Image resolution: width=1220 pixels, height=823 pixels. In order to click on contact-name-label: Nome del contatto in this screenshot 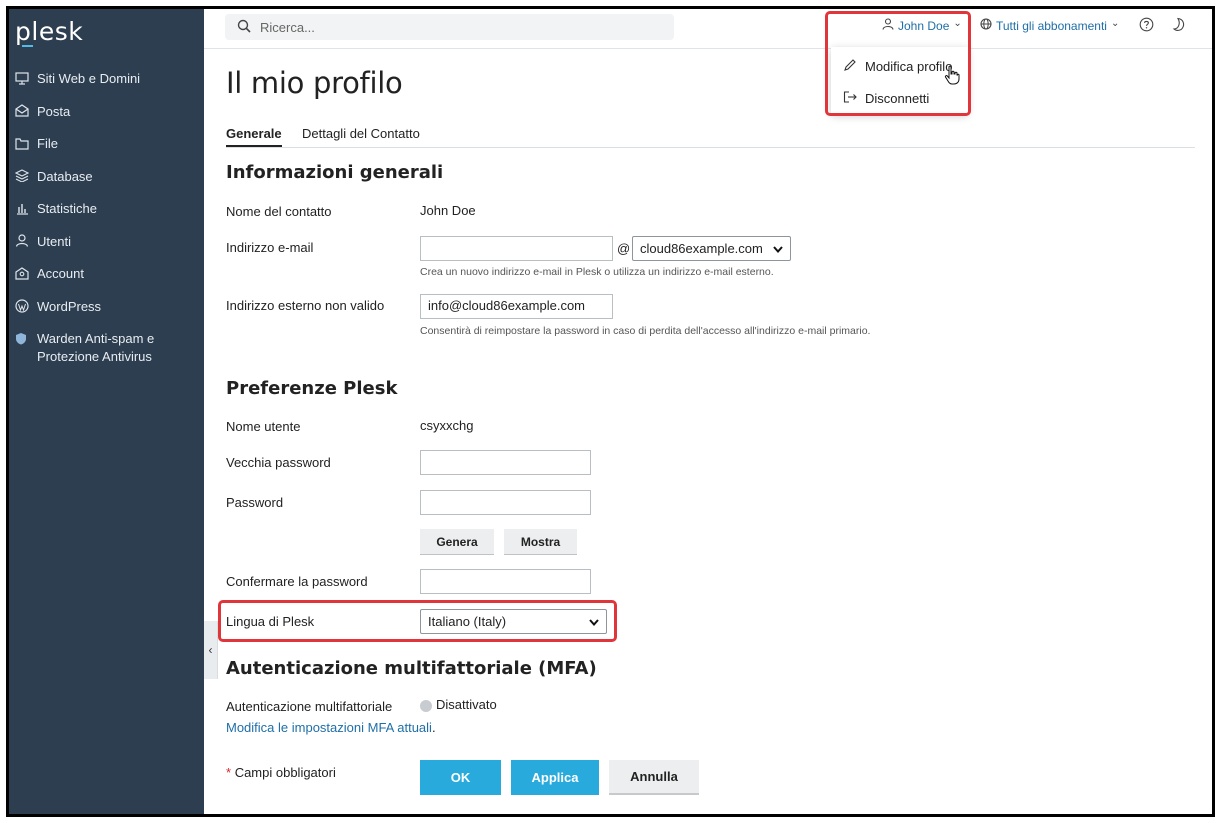, I will do `click(279, 211)`.